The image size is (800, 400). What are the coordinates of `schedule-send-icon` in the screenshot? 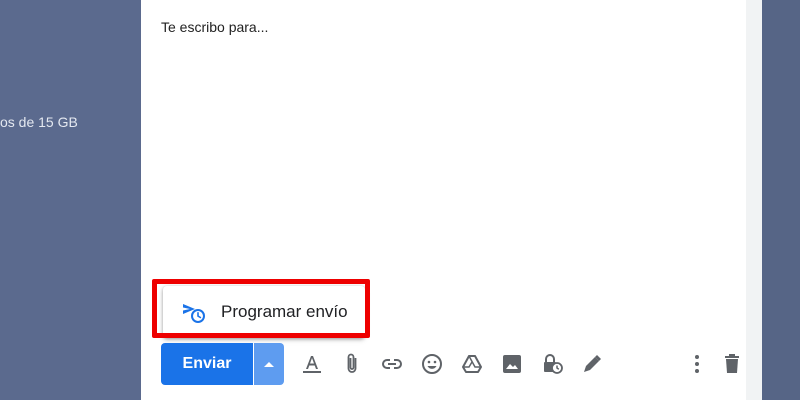 It's located at (194, 312).